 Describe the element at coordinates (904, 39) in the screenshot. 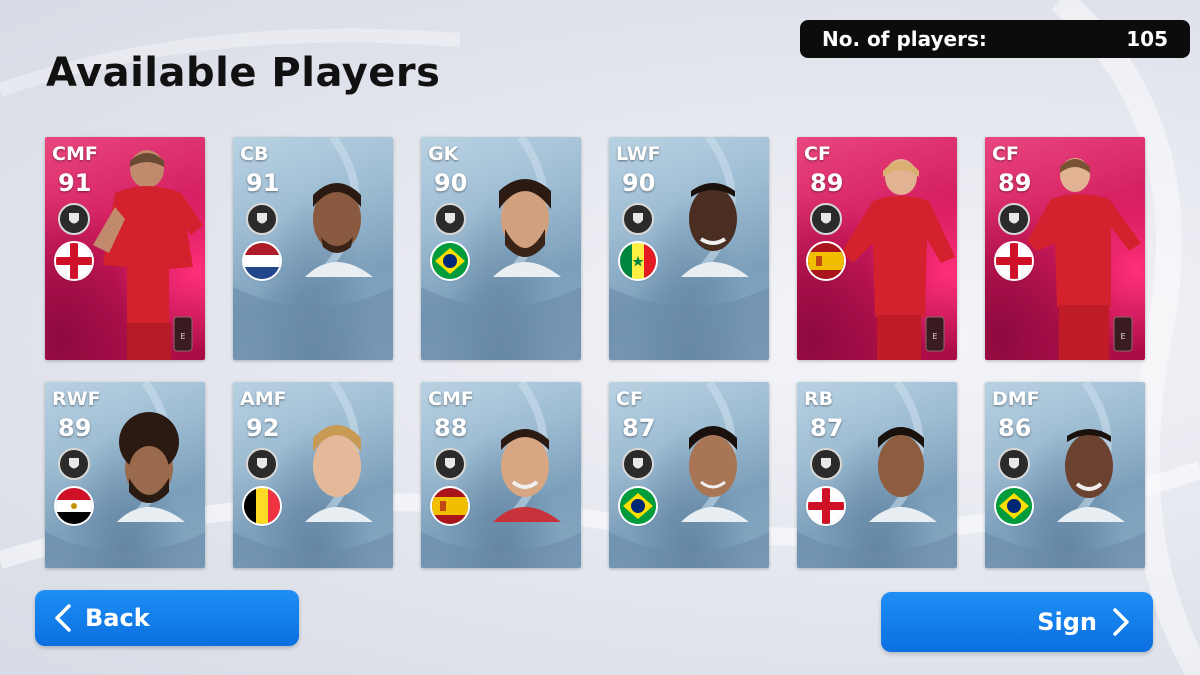

I see `player-count-label: No. of players:` at that location.